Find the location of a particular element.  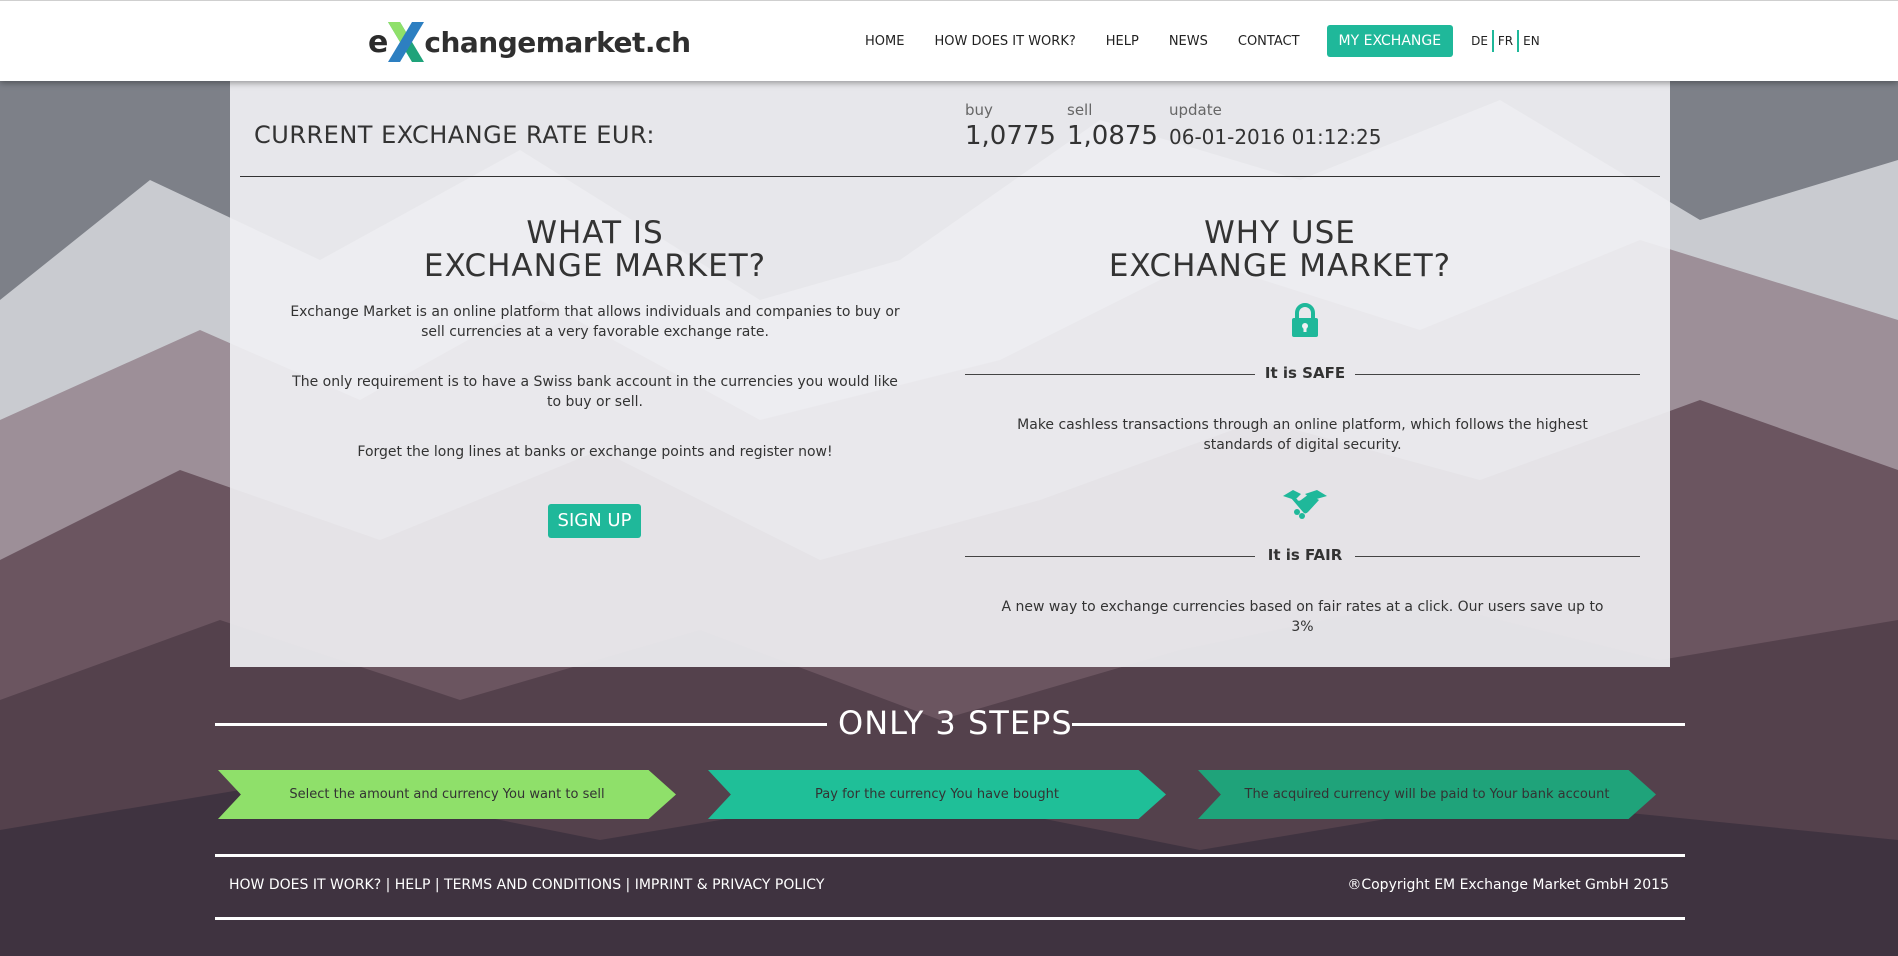

lang-en: EN is located at coordinates (1531, 41).